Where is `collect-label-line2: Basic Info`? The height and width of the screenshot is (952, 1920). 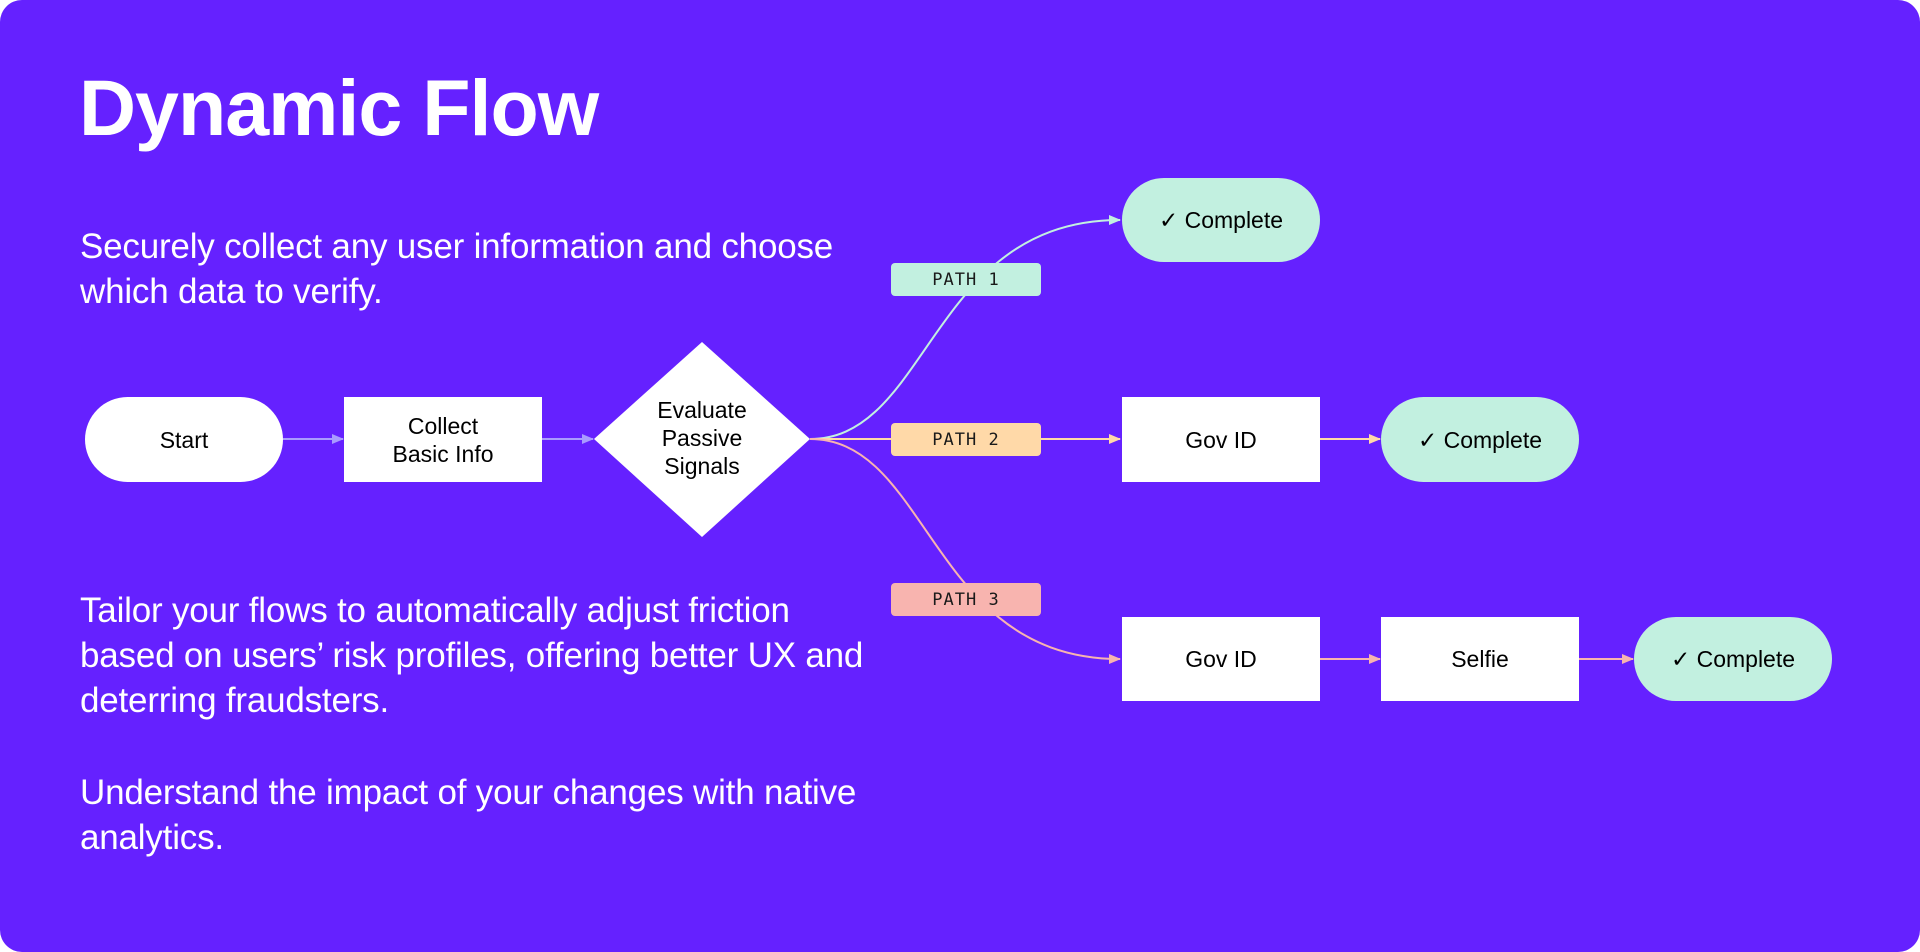
collect-label-line2: Basic Info is located at coordinates (443, 453).